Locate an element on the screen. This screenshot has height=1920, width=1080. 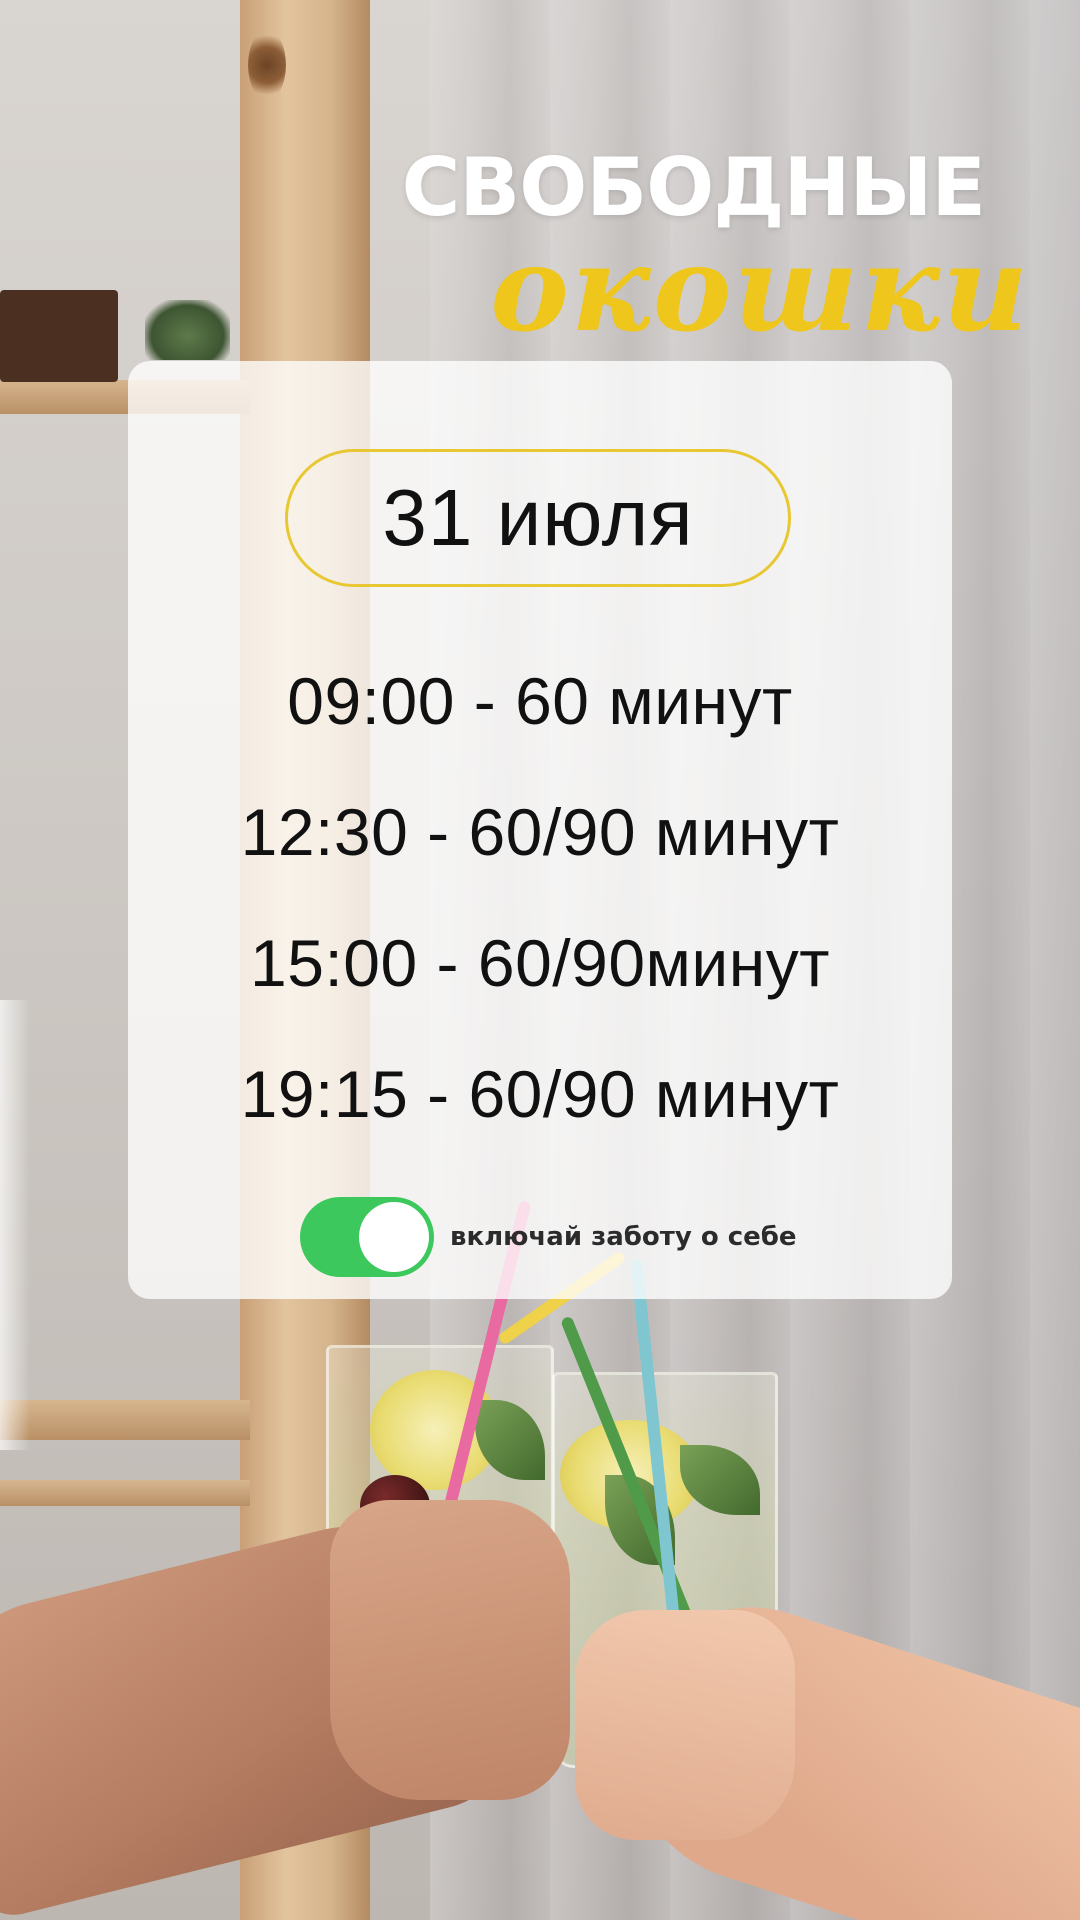
date-pill: 31 июля is located at coordinates (538, 518).